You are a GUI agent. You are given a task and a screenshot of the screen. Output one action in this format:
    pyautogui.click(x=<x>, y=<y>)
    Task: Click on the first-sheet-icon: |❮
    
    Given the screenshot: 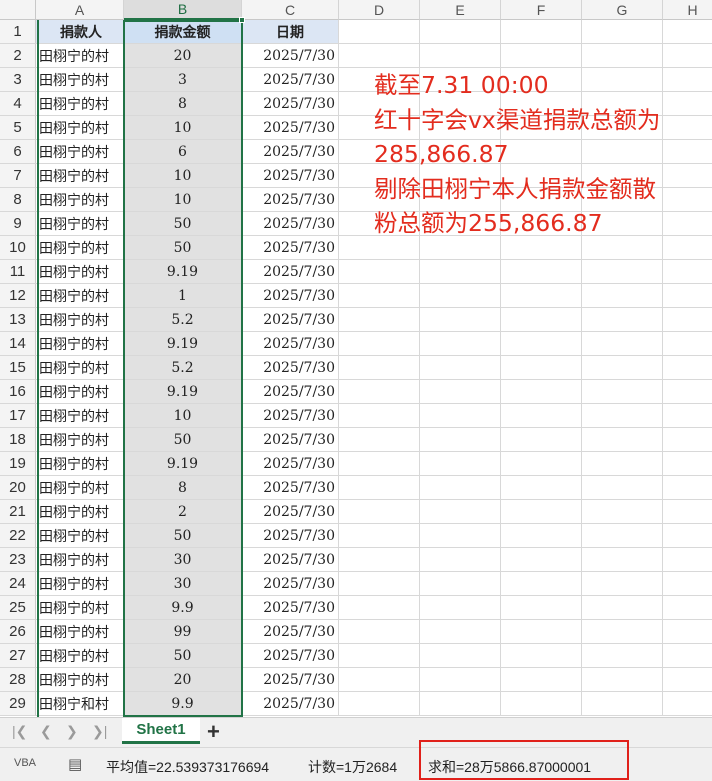 What is the action you would take?
    pyautogui.click(x=19, y=731)
    